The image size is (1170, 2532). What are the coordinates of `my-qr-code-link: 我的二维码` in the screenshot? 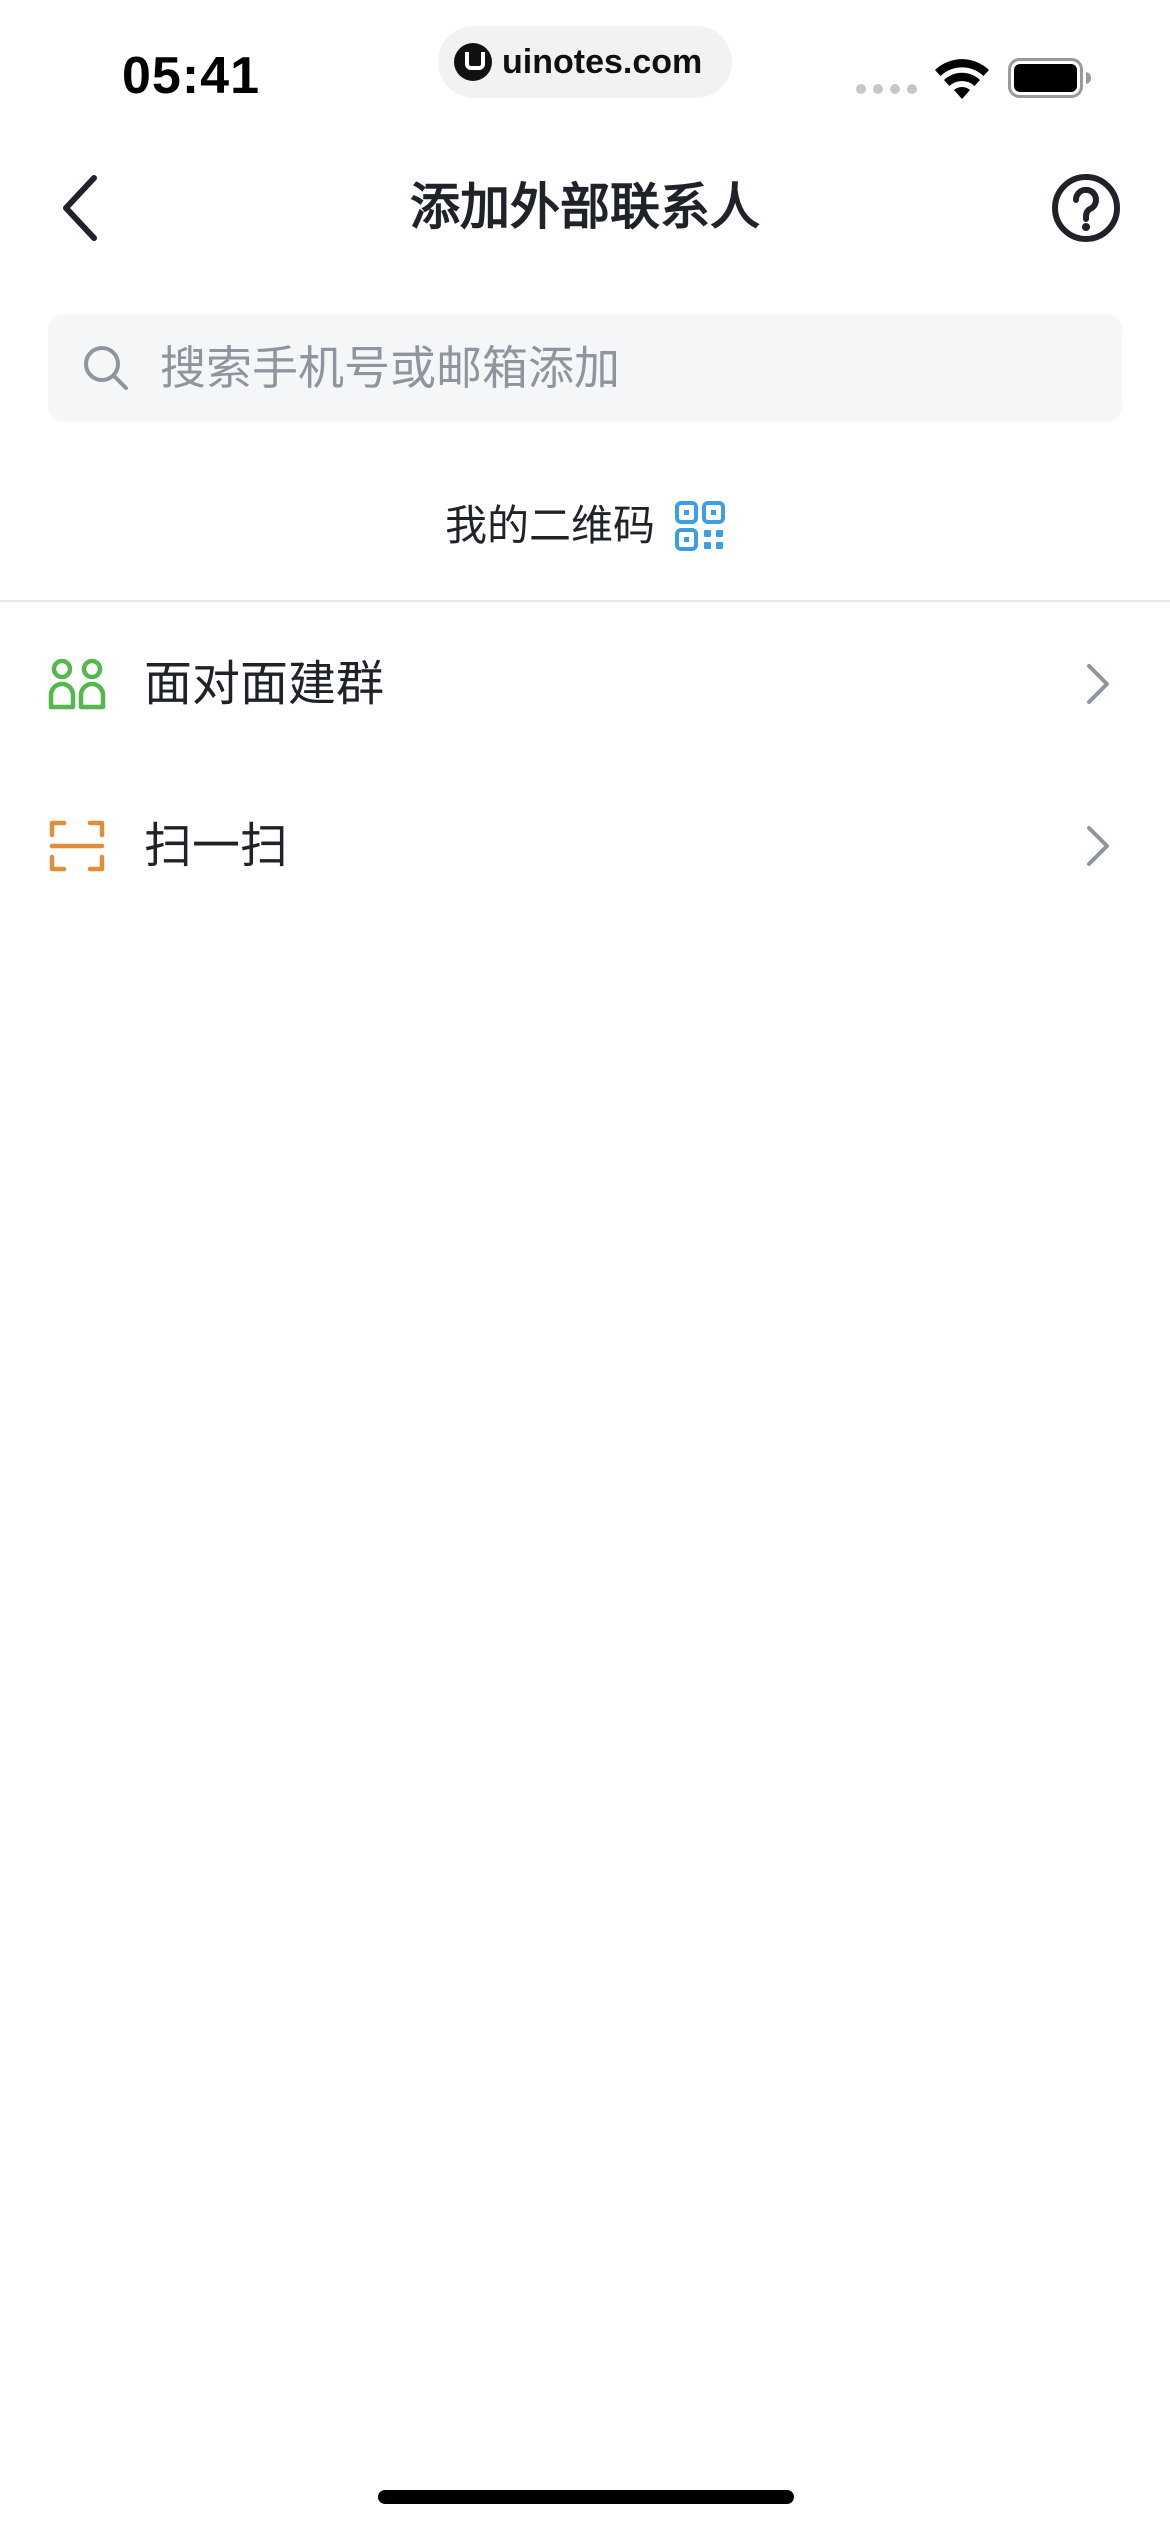 It's located at (585, 526).